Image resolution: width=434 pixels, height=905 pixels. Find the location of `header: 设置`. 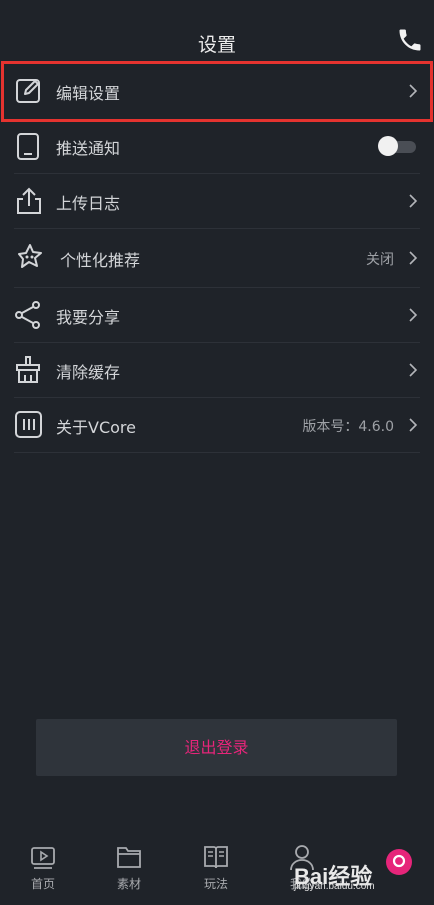

header: 设置 is located at coordinates (217, 42).